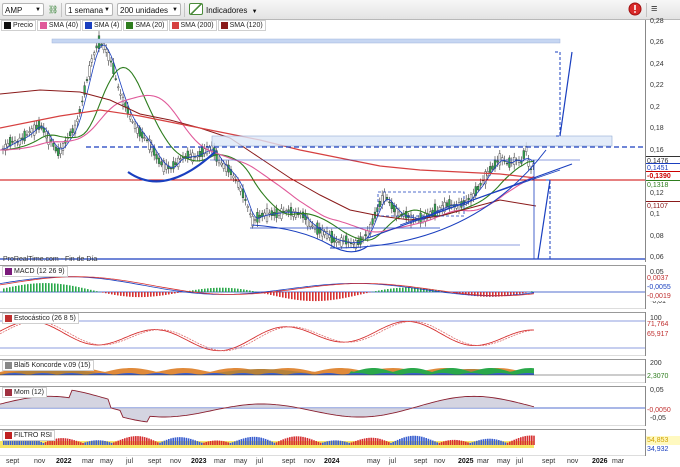  I want to click on year-tick-label: 2023, so click(199, 461).